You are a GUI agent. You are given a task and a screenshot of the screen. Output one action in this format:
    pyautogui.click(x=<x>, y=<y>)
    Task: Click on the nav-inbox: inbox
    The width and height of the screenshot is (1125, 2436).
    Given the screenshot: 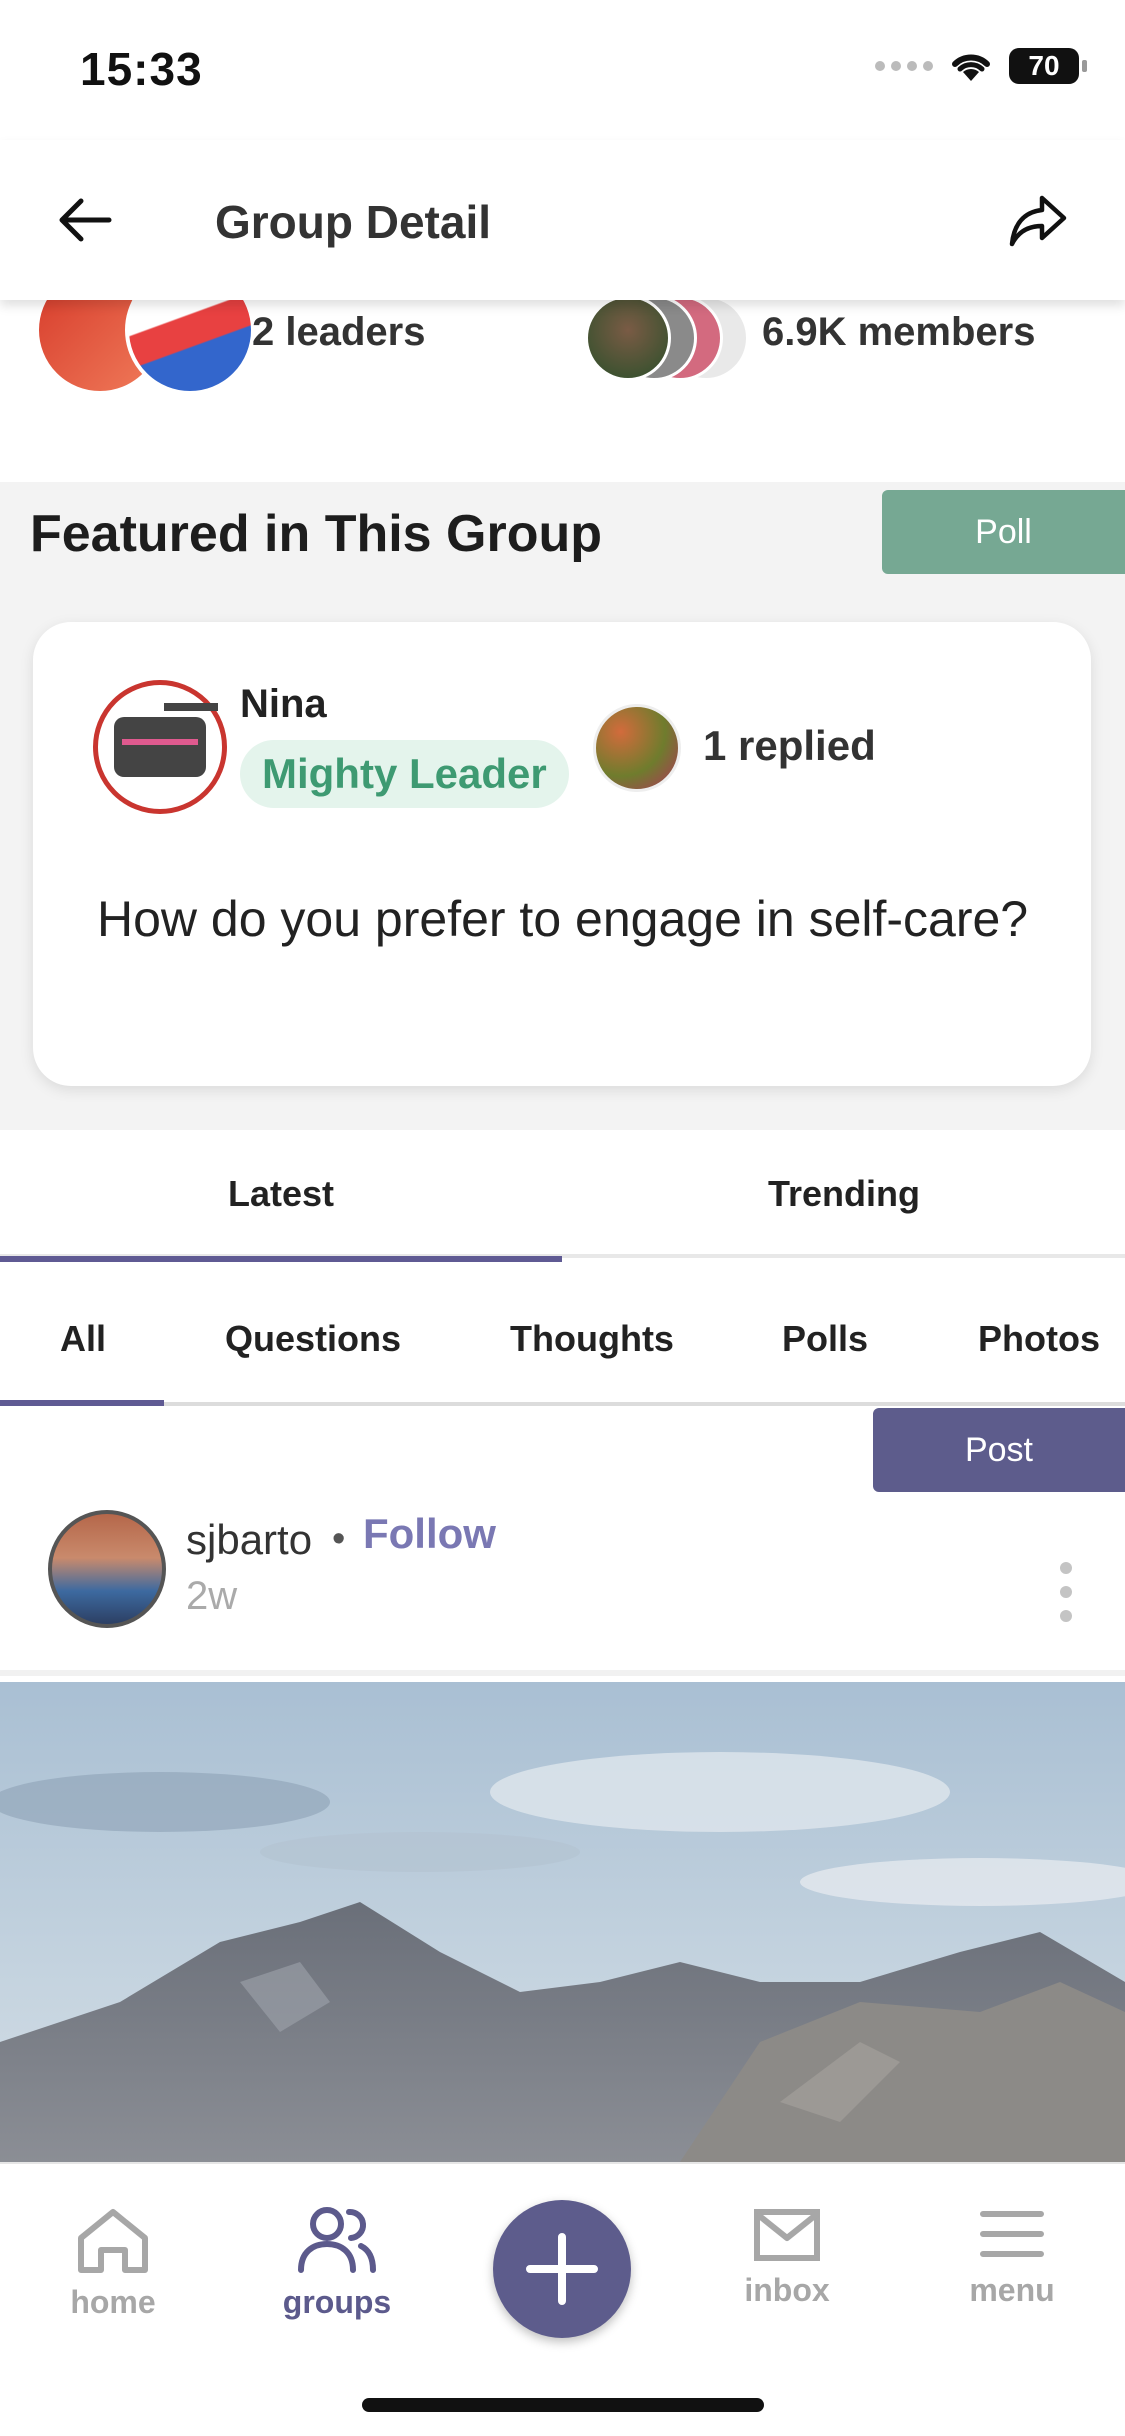 What is the action you would take?
    pyautogui.click(x=787, y=2256)
    